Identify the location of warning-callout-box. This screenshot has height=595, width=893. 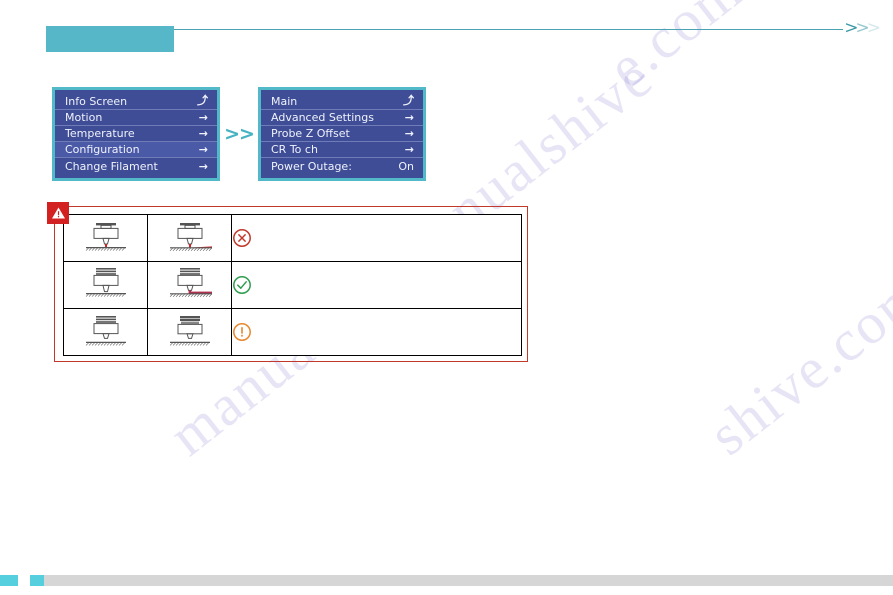
(287, 282).